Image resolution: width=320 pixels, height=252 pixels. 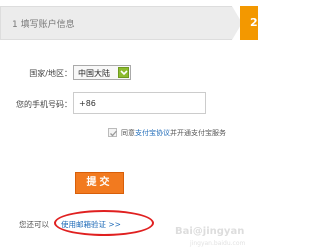 I want to click on chevron-down-icon, so click(x=123, y=72).